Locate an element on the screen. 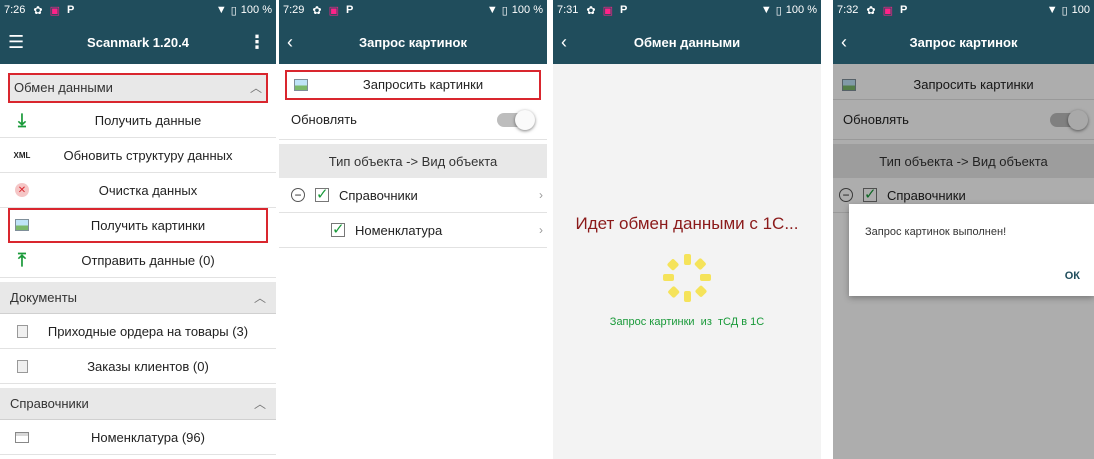  status-time: 7:32 is located at coordinates (848, 10).